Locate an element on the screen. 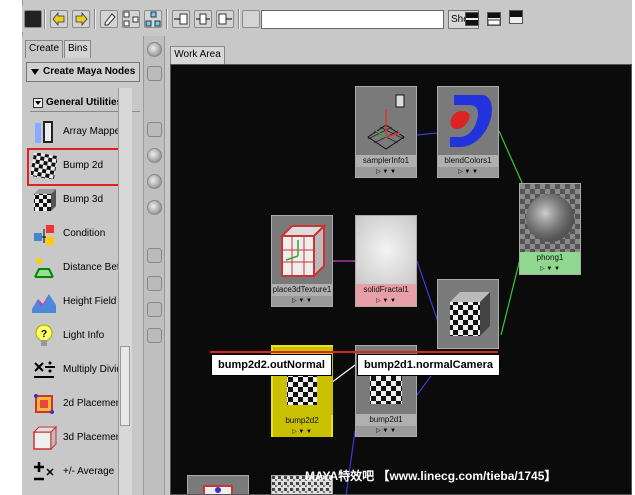 The width and height of the screenshot is (635, 495). node-name: bump2d1 is located at coordinates (386, 420).